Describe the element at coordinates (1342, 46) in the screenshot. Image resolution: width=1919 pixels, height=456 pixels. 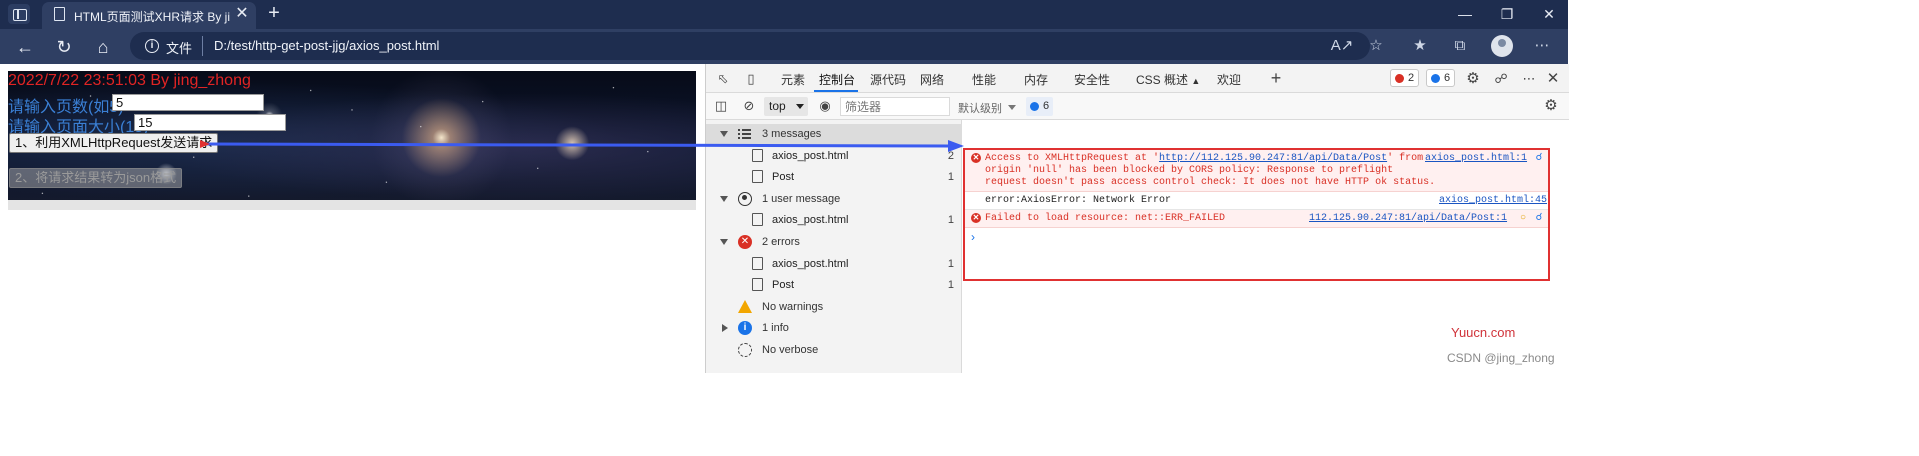
I see `read-aloud-icon: A↗` at that location.